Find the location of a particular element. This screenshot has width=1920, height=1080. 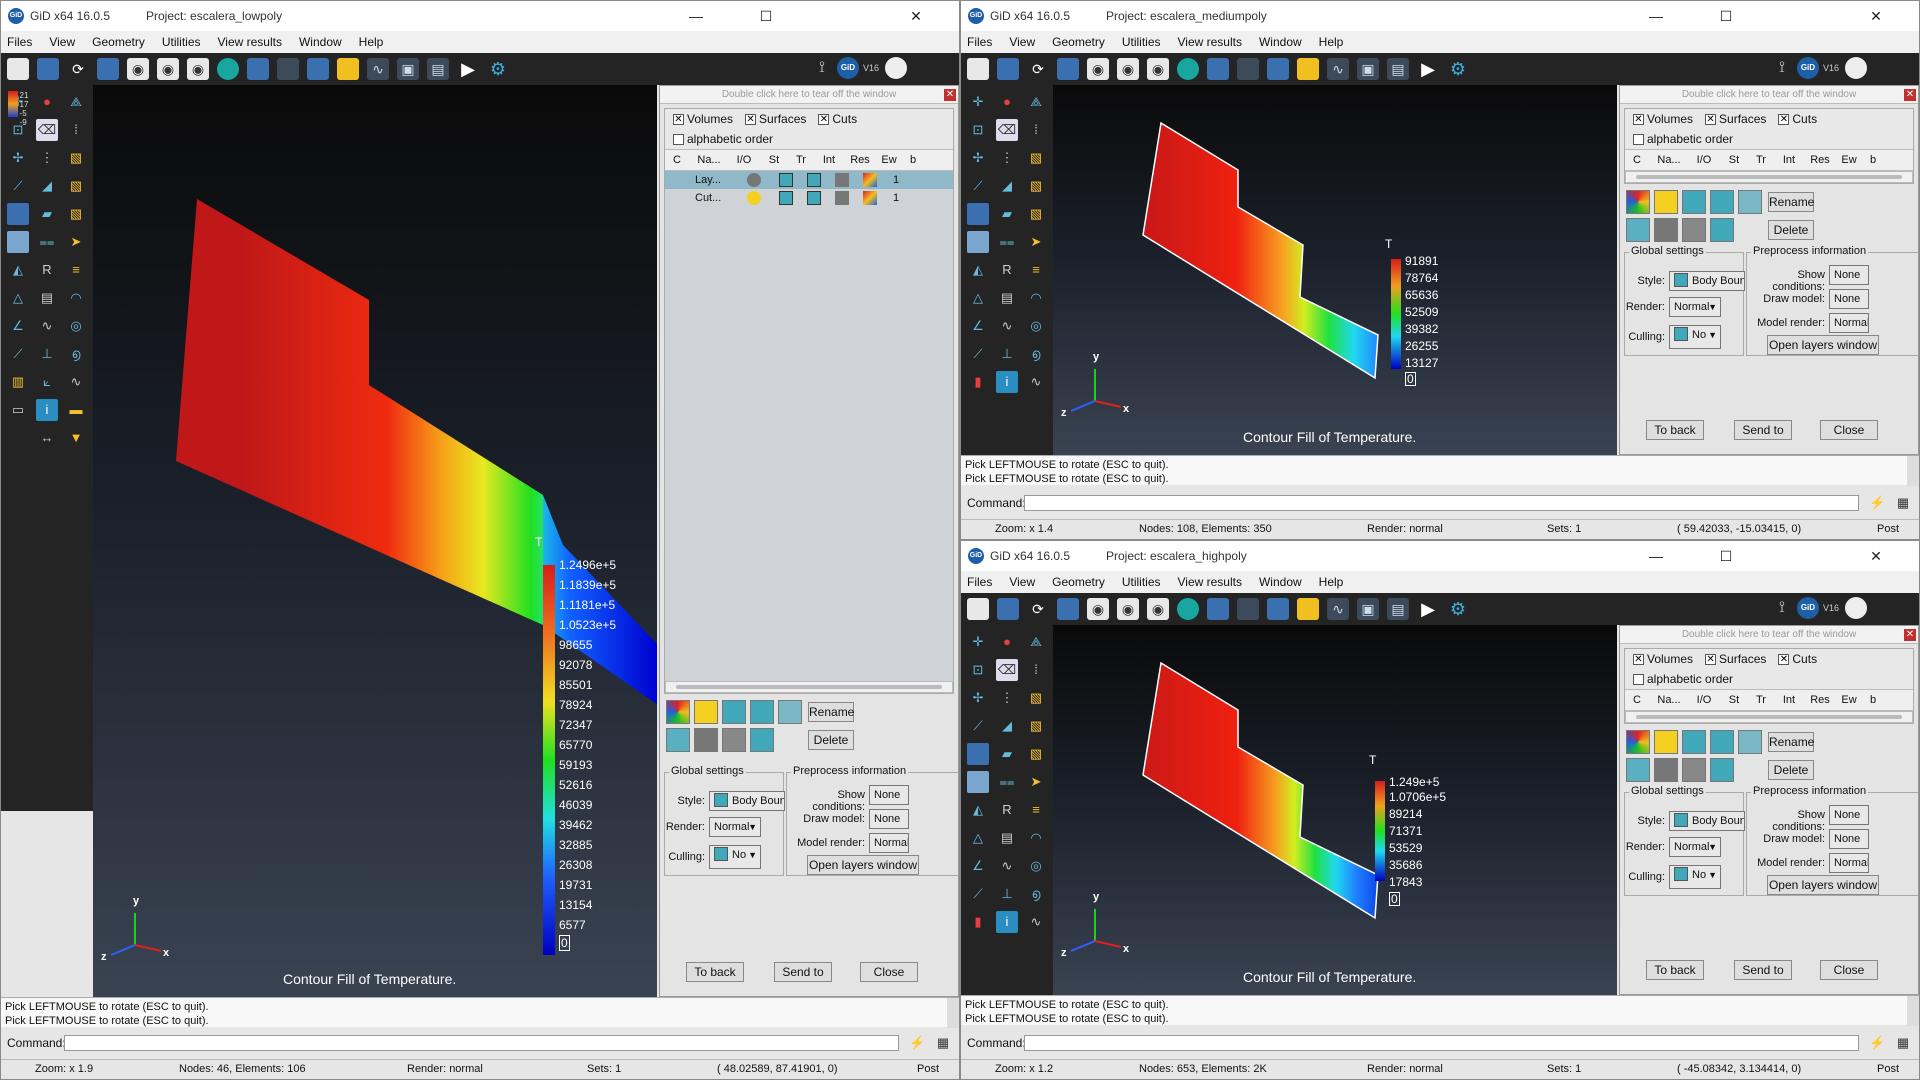

dotted-icon: ⁞ is located at coordinates (1036, 130).